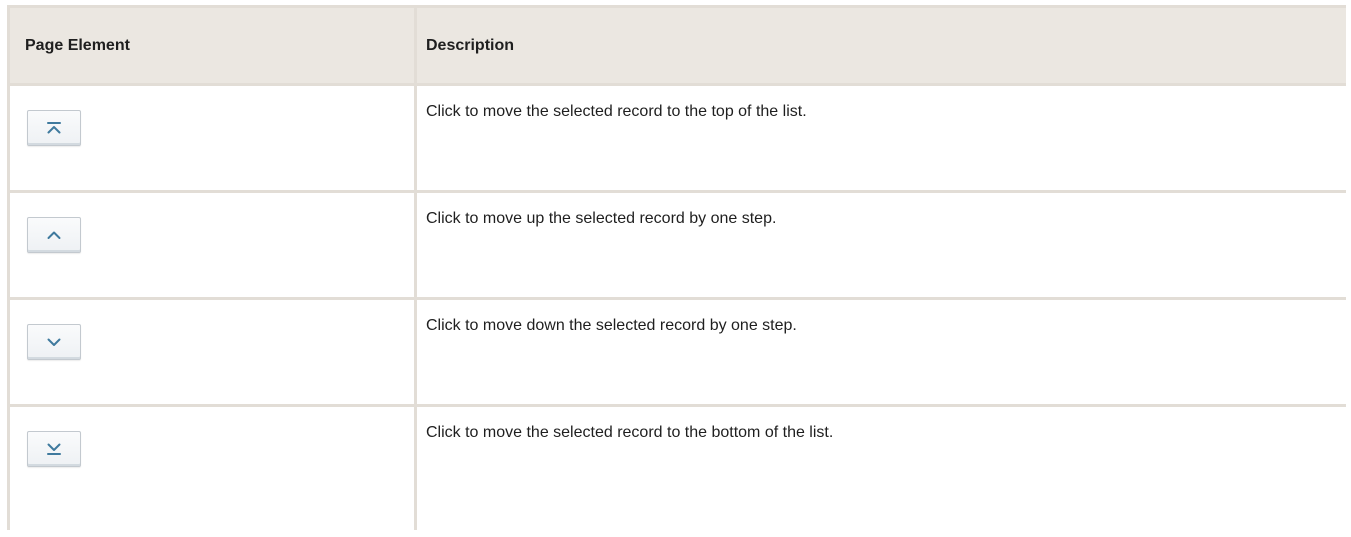 Image resolution: width=1351 pixels, height=537 pixels. What do you see at coordinates (881, 45) in the screenshot?
I see `header-description: Description` at bounding box center [881, 45].